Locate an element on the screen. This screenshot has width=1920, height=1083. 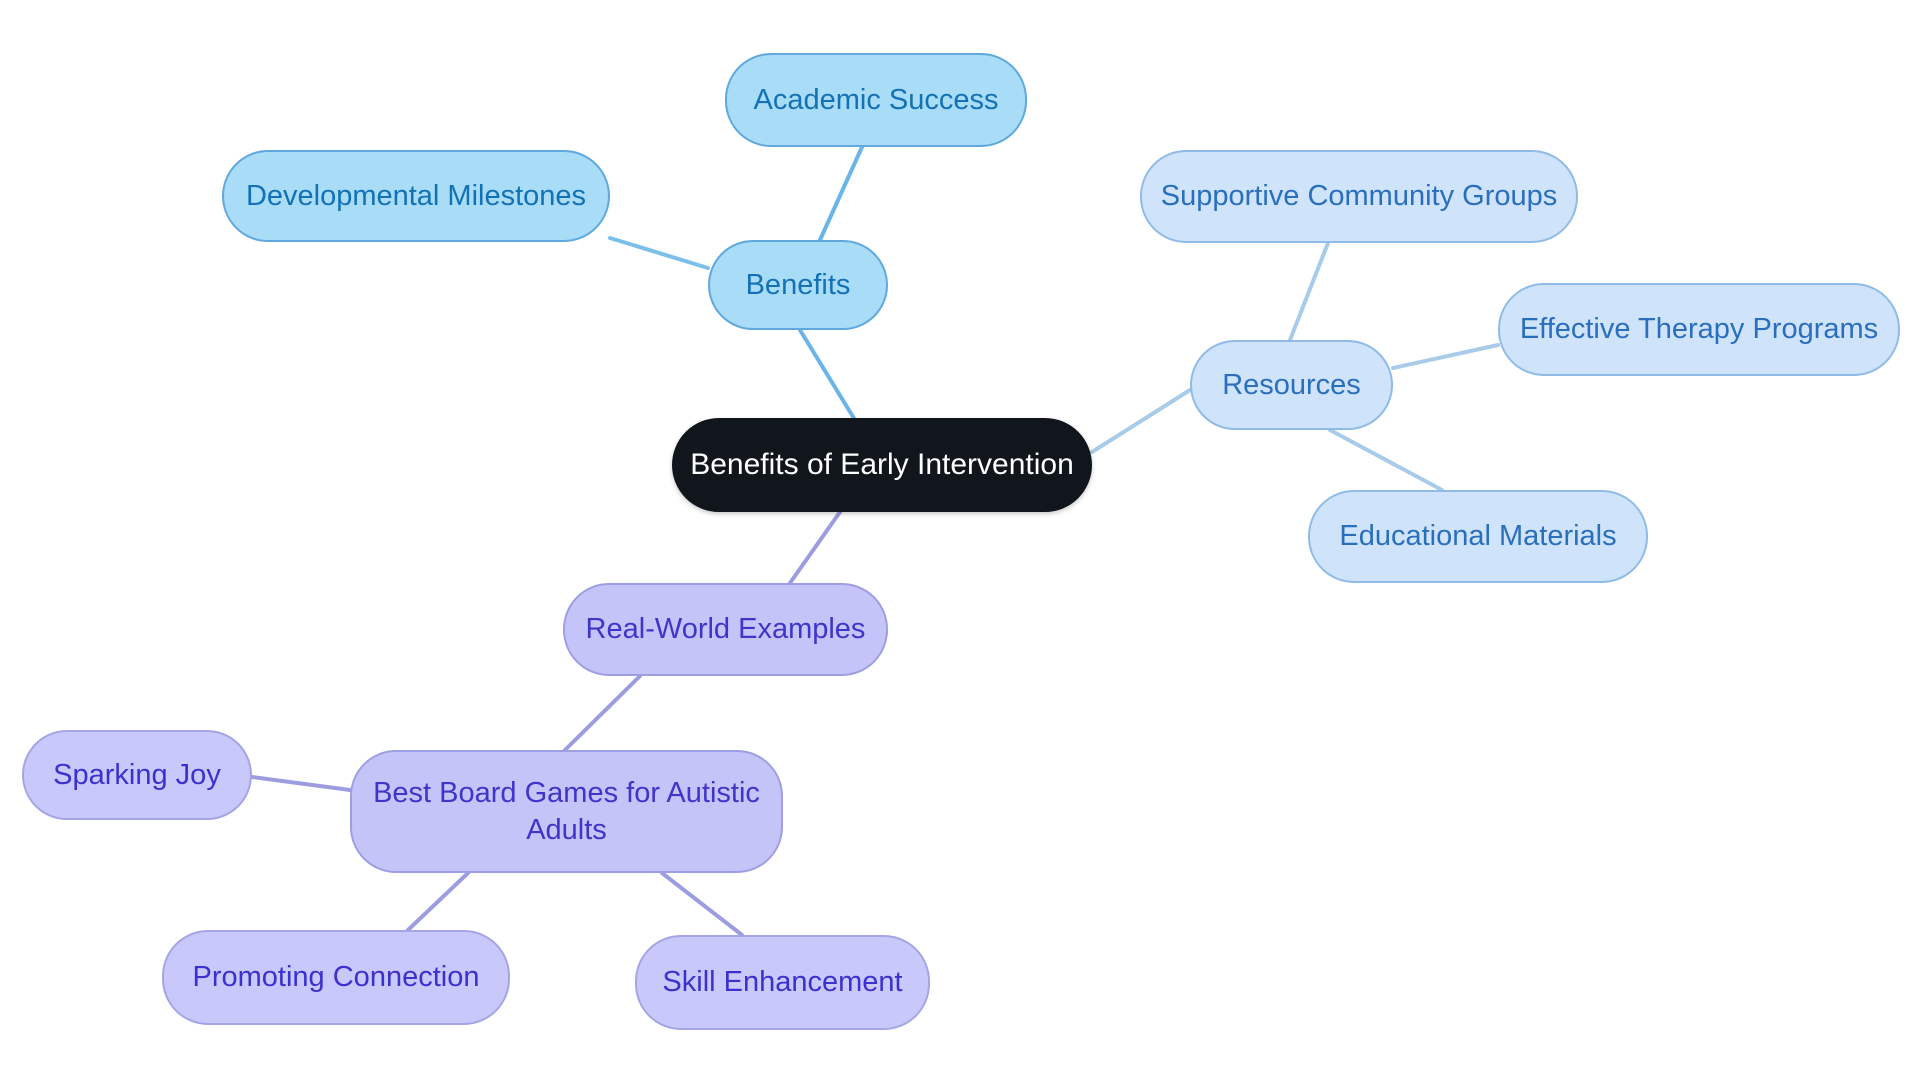
node-academic-success: Academic Success is located at coordinates (876, 100).